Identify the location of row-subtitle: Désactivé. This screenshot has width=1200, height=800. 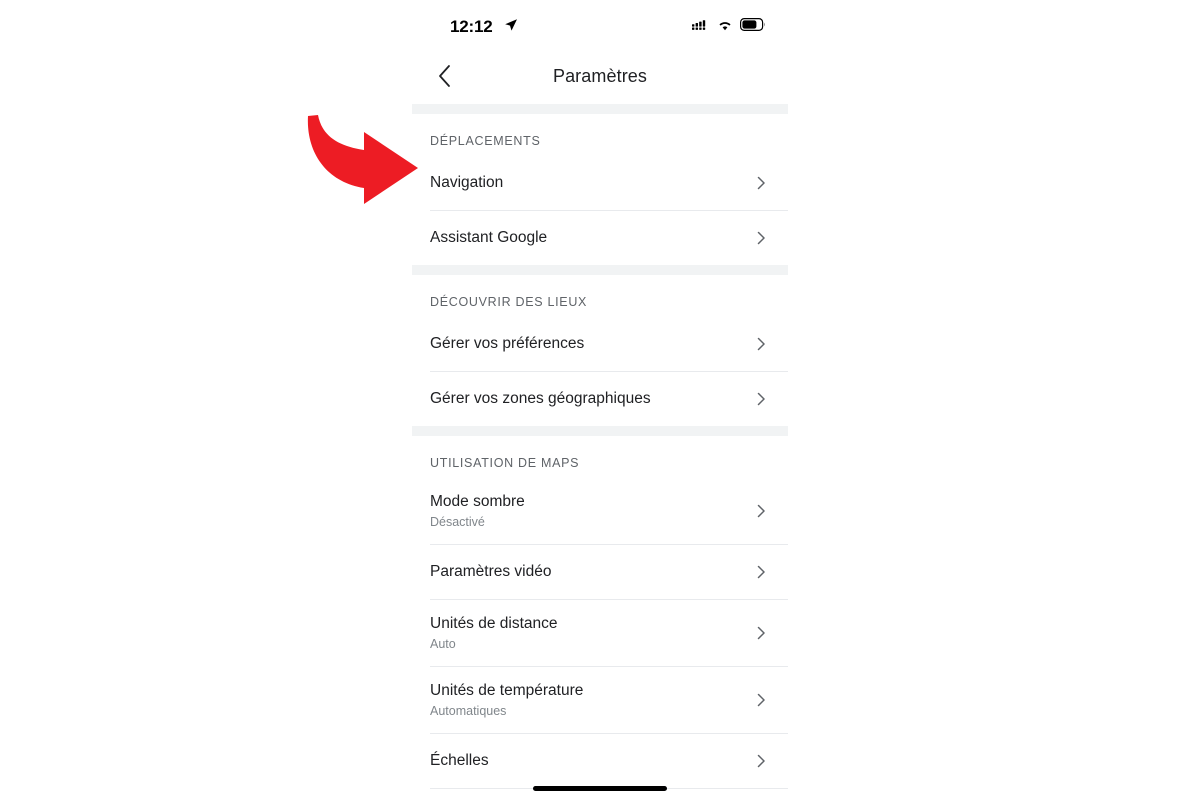
(457, 522).